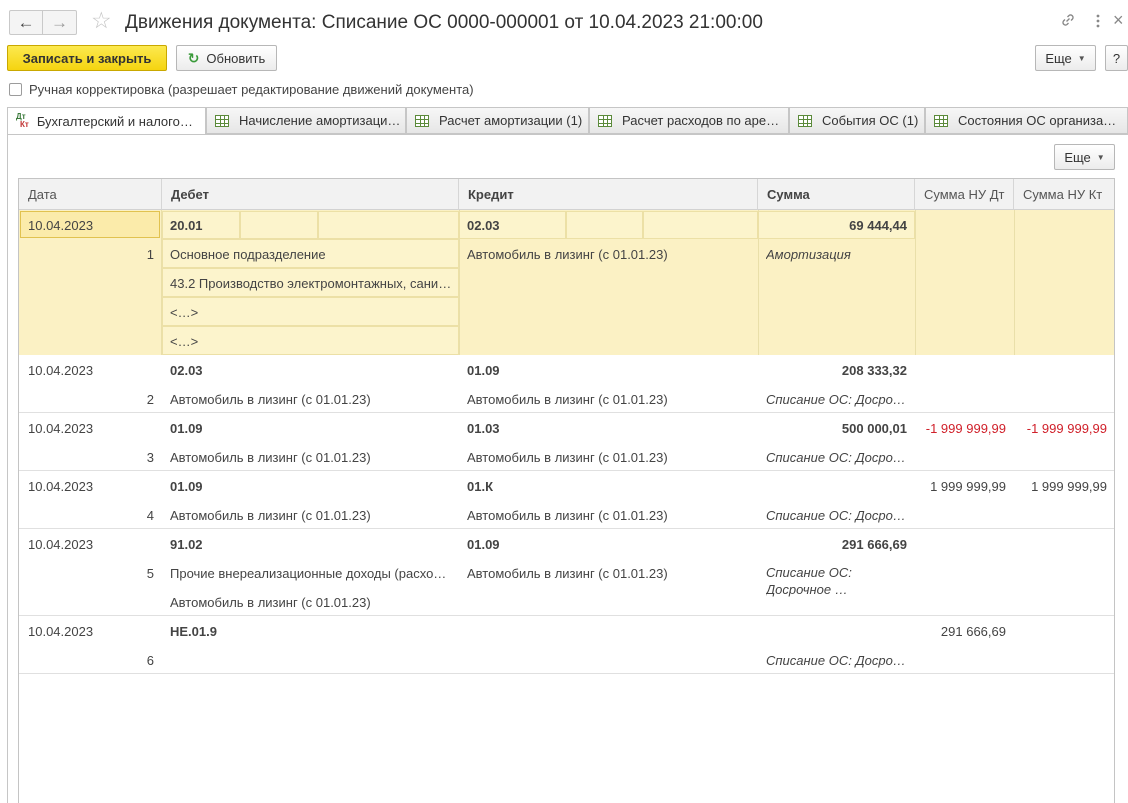 This screenshot has height=803, width=1128. What do you see at coordinates (150, 660) in the screenshot?
I see `row-number: 6` at bounding box center [150, 660].